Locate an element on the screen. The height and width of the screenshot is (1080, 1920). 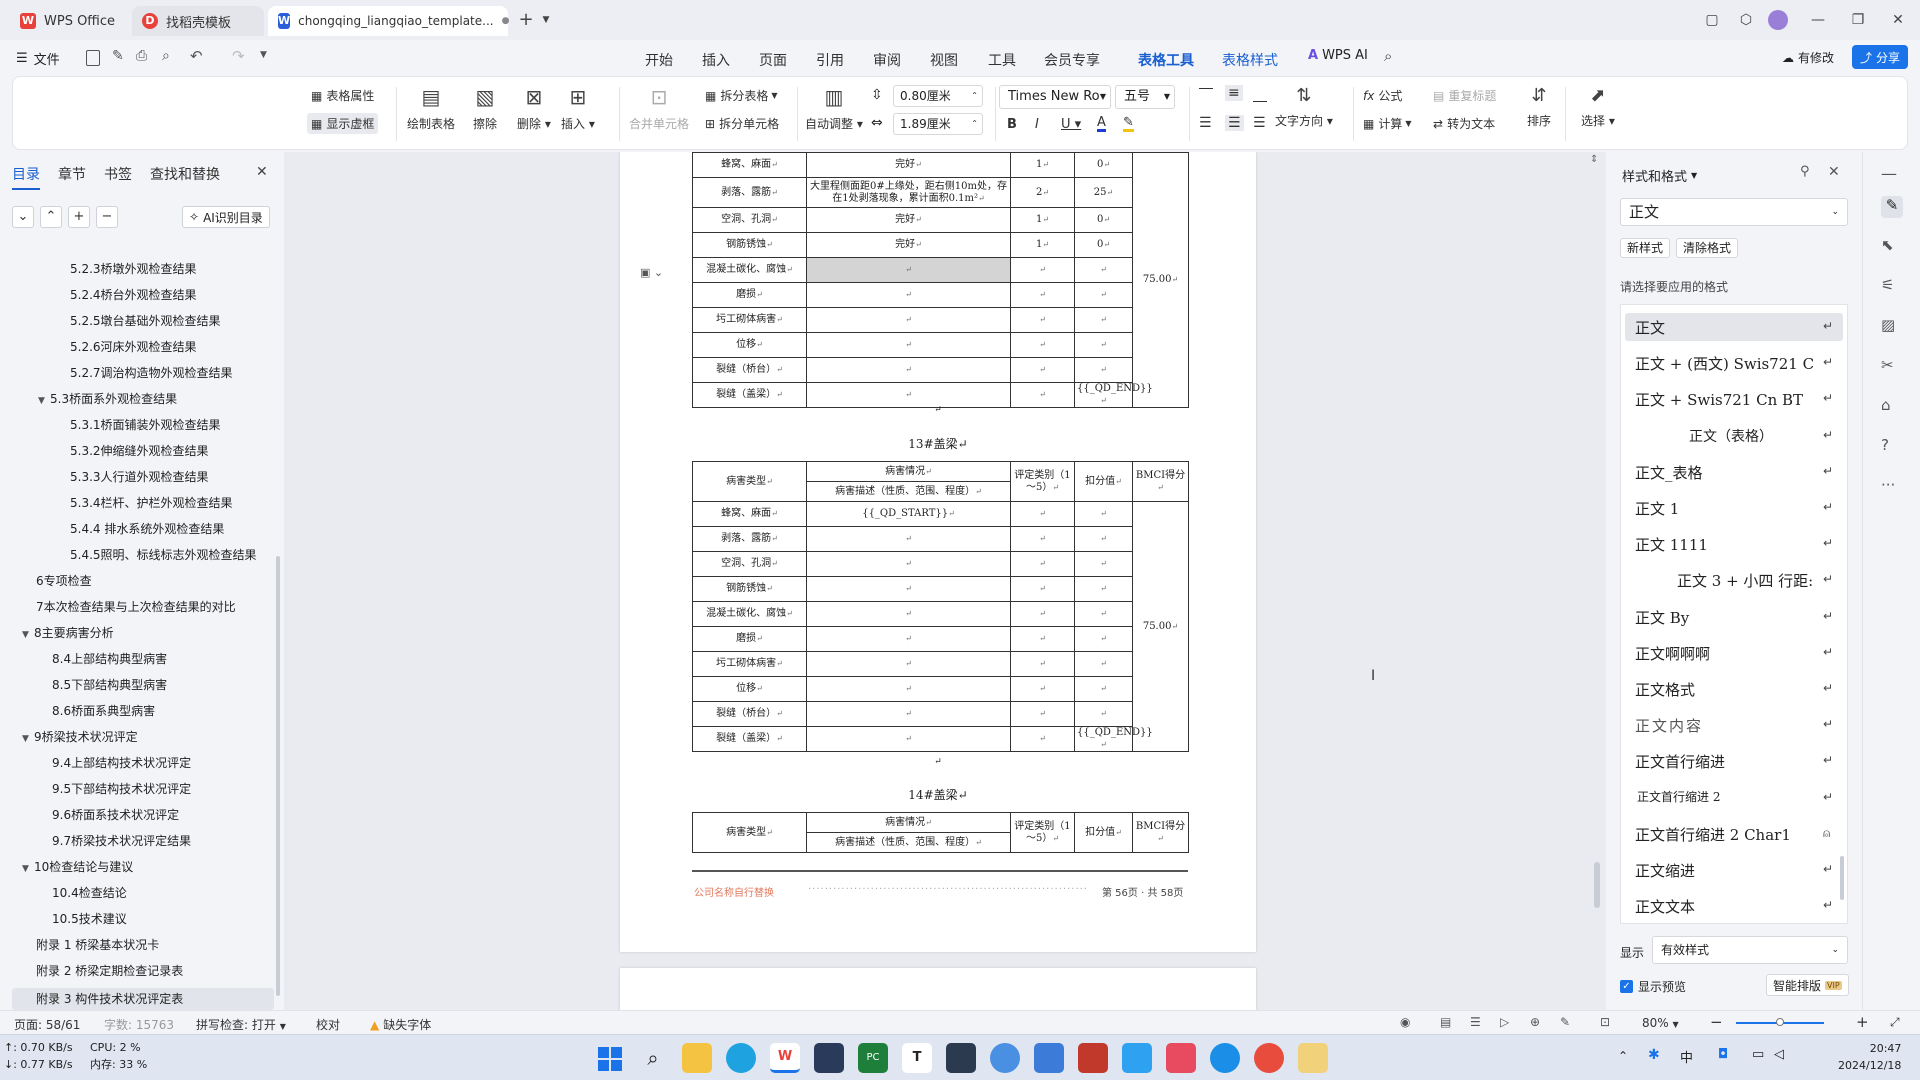
toc-item: ▼ 8主要病害分析 is located at coordinates (68, 632).